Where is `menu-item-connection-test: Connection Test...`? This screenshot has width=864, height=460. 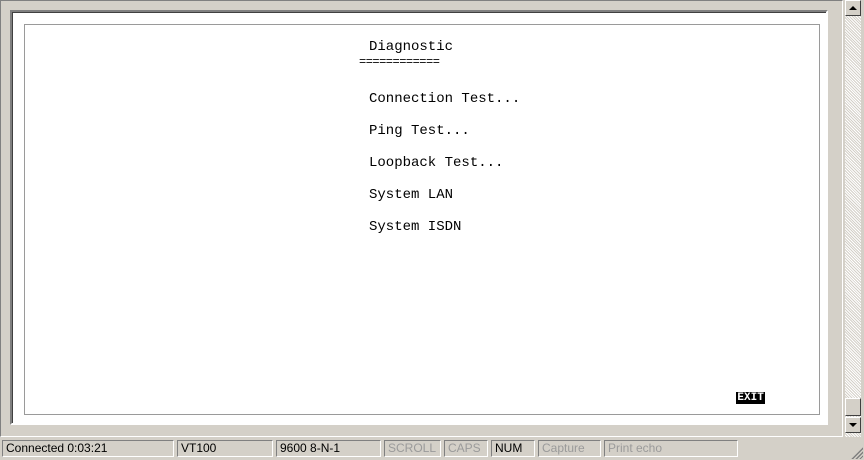 menu-item-connection-test: Connection Test... is located at coordinates (444, 99).